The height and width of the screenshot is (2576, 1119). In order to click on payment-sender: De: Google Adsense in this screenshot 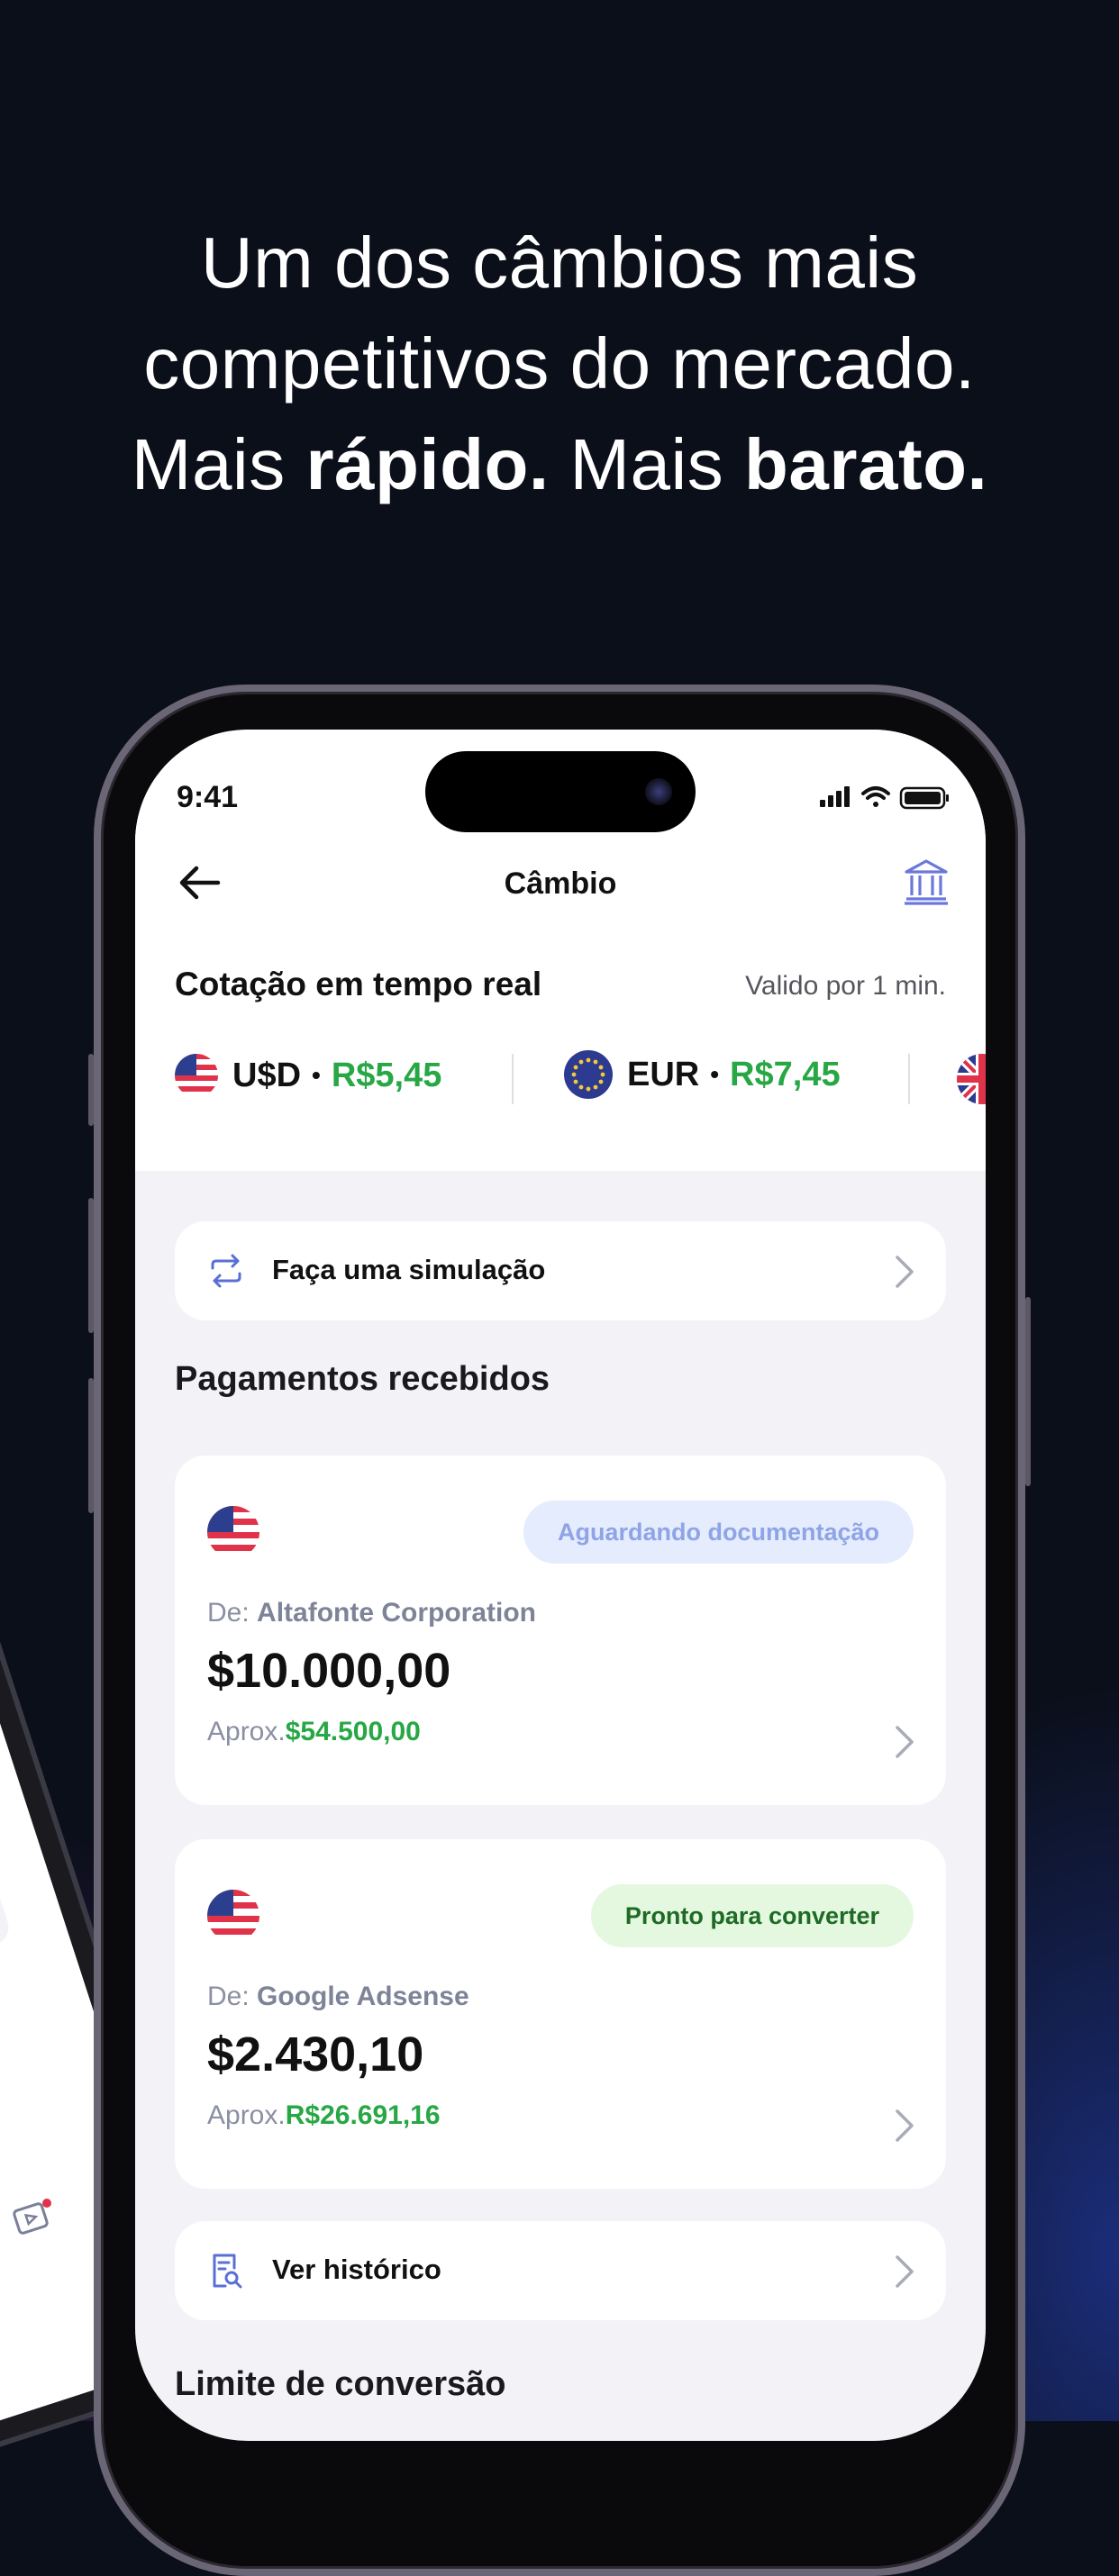, I will do `click(338, 1997)`.